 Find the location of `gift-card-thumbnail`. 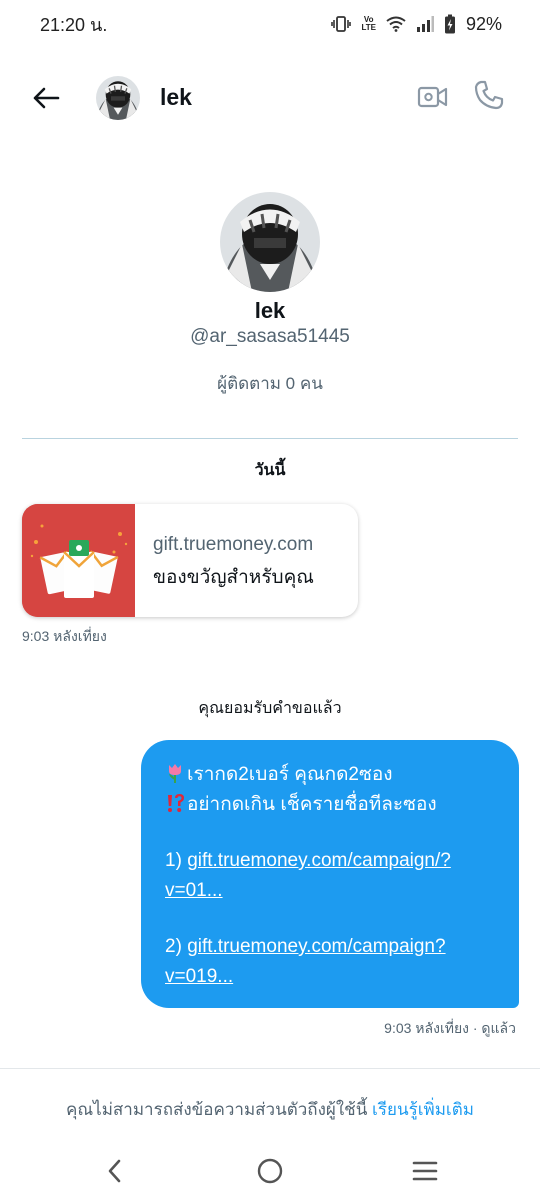

gift-card-thumbnail is located at coordinates (78, 560).